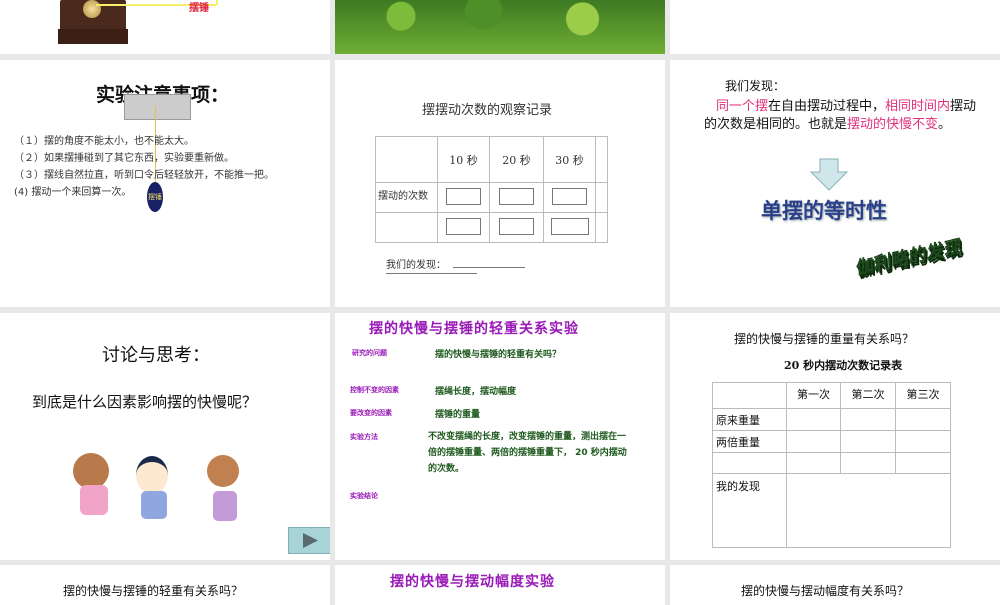 The image size is (1000, 605). What do you see at coordinates (217, 2) in the screenshot?
I see `pointer-line-vertical` at bounding box center [217, 2].